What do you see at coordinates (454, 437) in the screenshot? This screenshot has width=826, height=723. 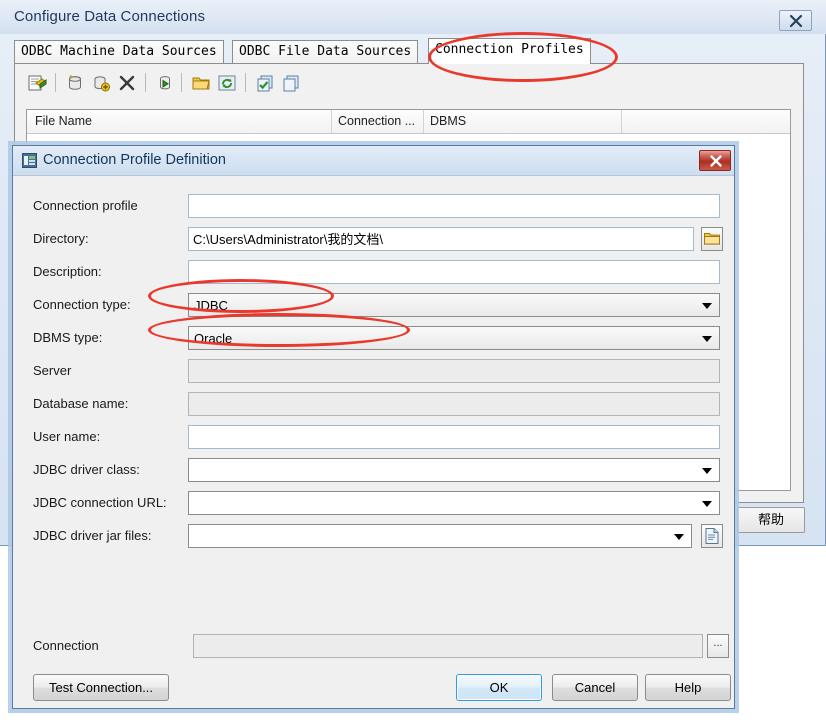 I see `input-user-name` at bounding box center [454, 437].